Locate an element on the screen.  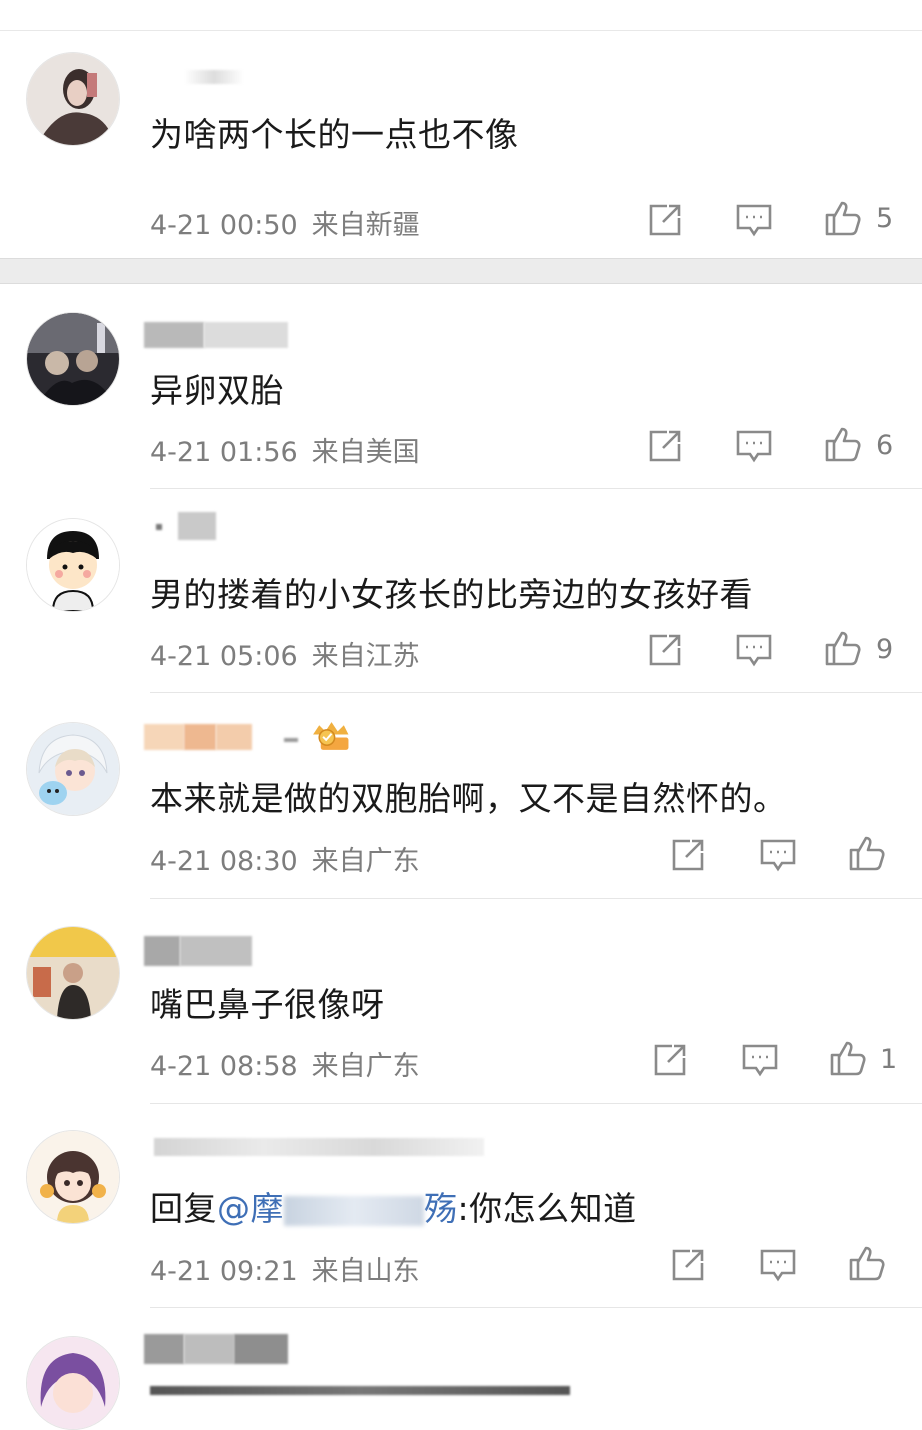
reply-text: :你怎么知道 is located at coordinates (547, 1208).